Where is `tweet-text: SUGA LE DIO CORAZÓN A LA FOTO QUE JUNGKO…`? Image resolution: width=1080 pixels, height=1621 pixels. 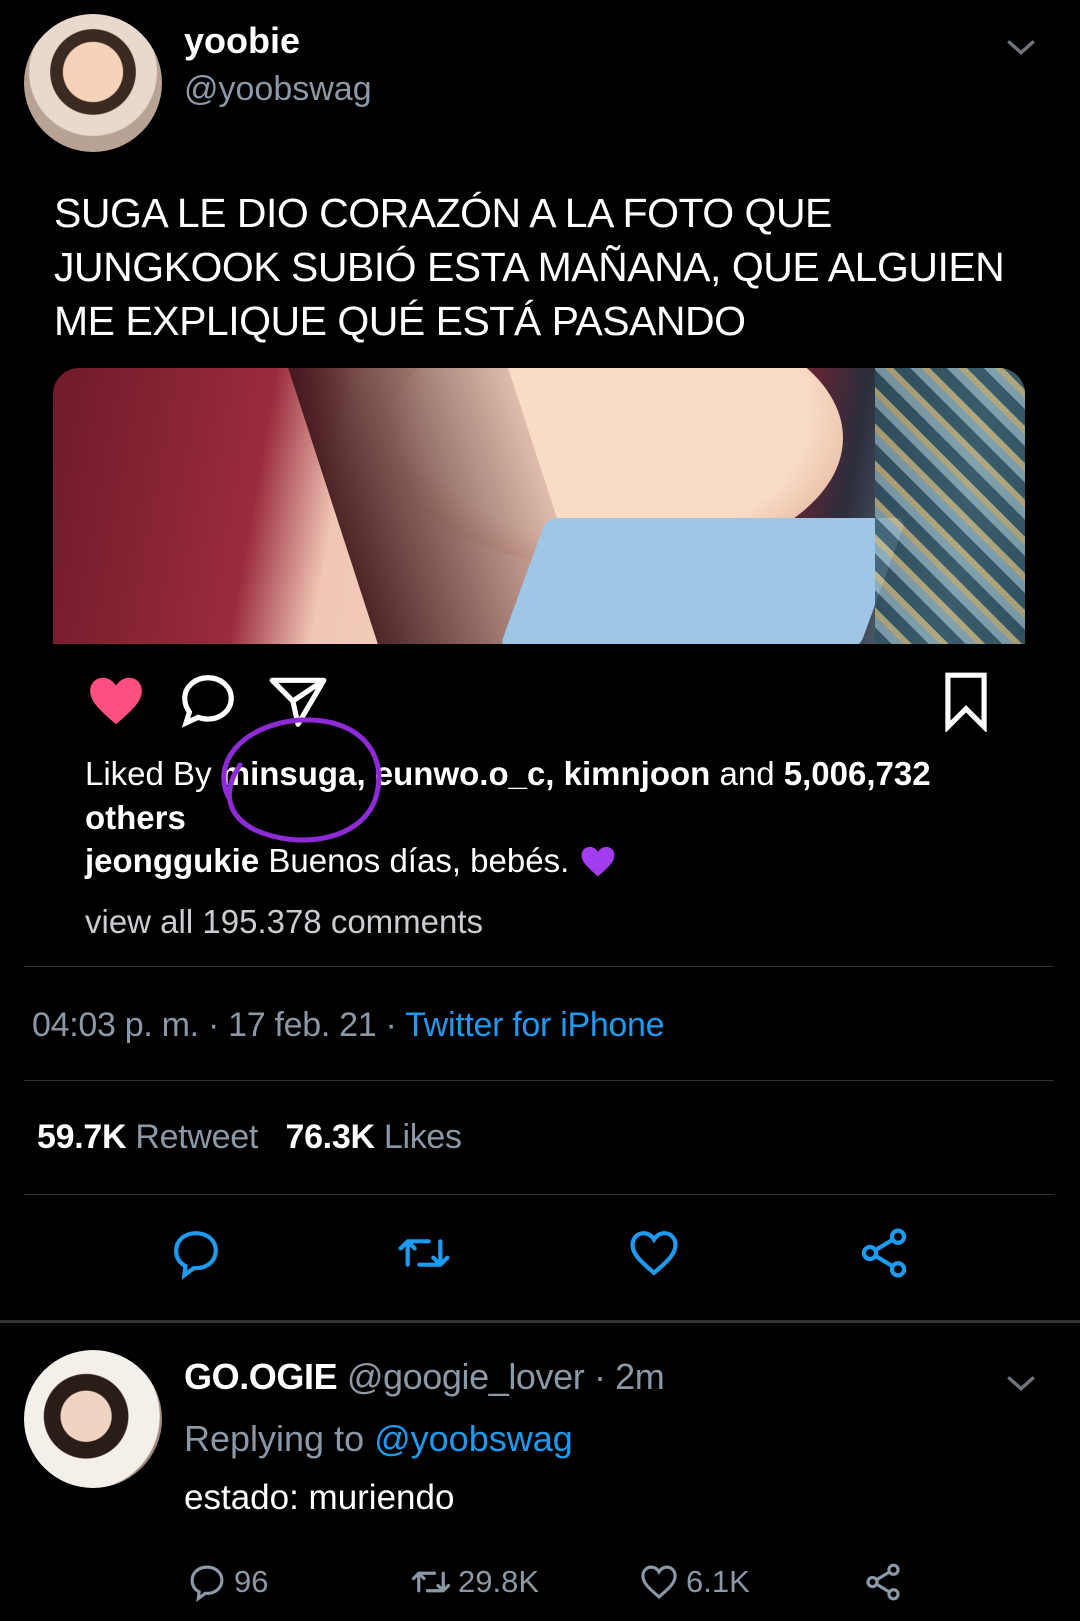 tweet-text: SUGA LE DIO CORAZÓN A LA FOTO QUE JUNGKO… is located at coordinates (529, 267).